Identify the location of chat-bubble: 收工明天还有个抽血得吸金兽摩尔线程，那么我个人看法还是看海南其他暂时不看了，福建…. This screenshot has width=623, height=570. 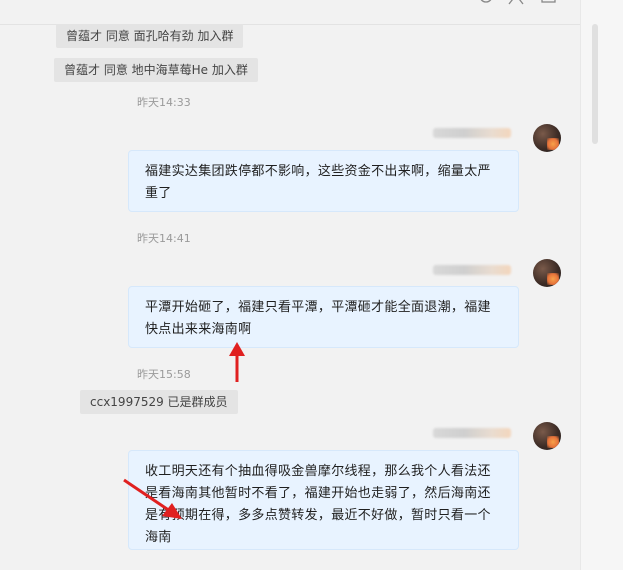
(323, 500).